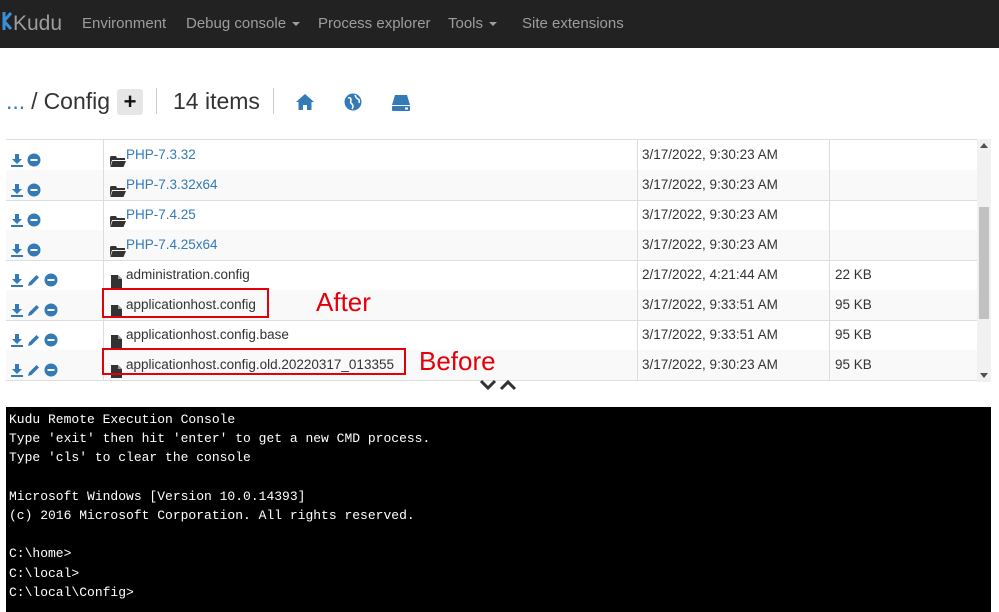 Image resolution: width=999 pixels, height=612 pixels. I want to click on nav-environment: Environment, so click(124, 24).